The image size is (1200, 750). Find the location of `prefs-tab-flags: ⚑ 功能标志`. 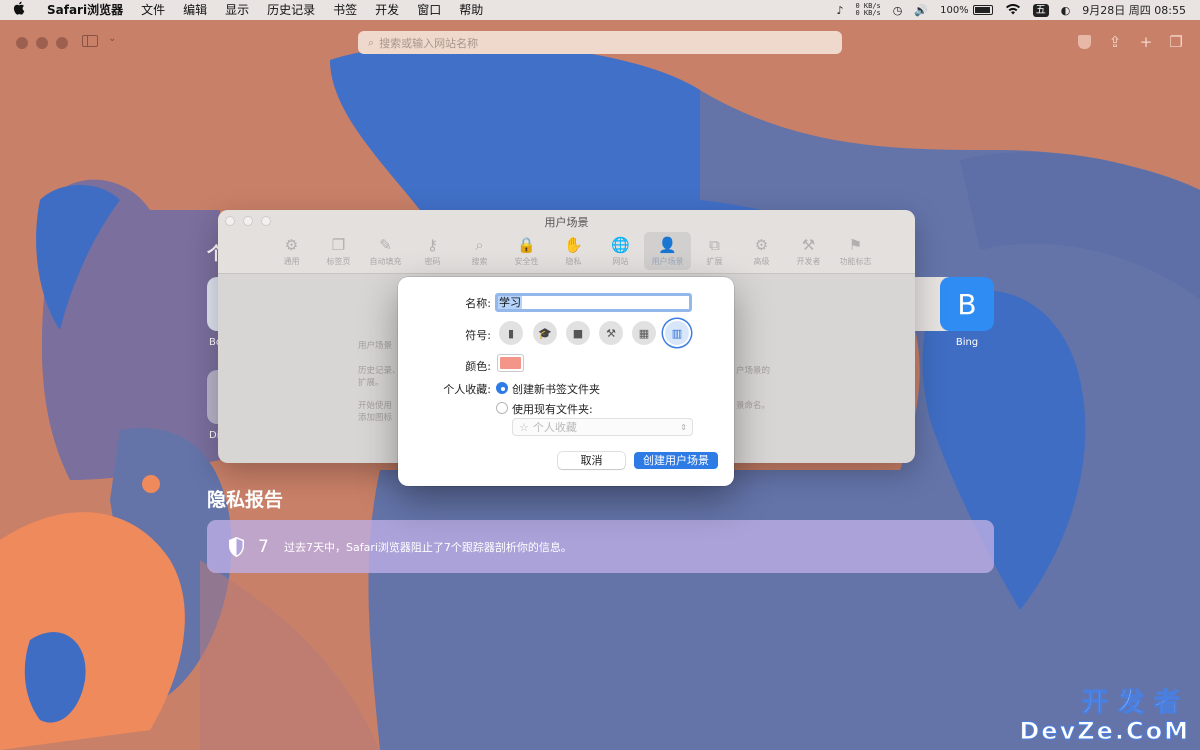

prefs-tab-flags: ⚑ 功能标志 is located at coordinates (855, 251).